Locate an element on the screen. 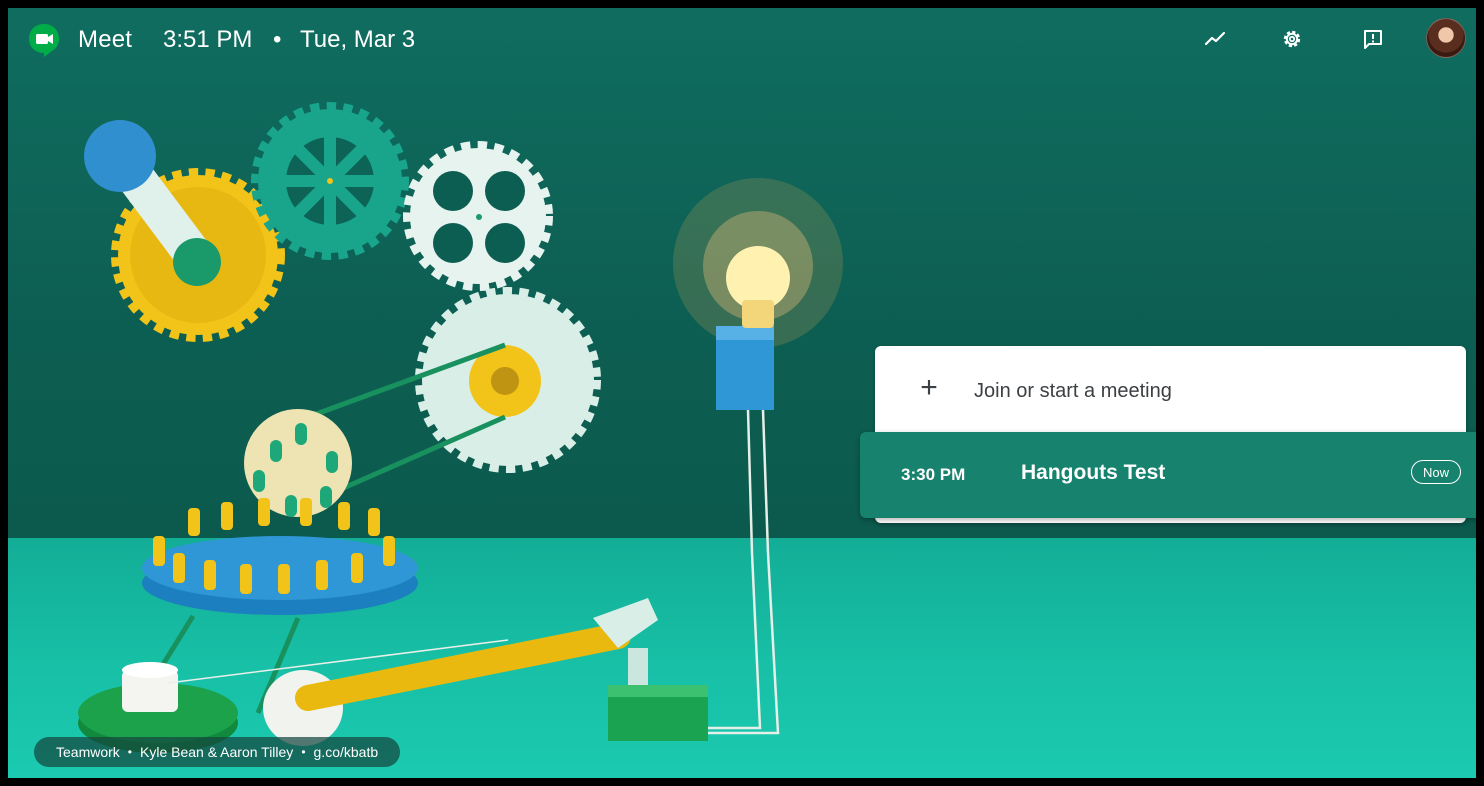 The image size is (1484, 786). trend-icon is located at coordinates (1215, 38).